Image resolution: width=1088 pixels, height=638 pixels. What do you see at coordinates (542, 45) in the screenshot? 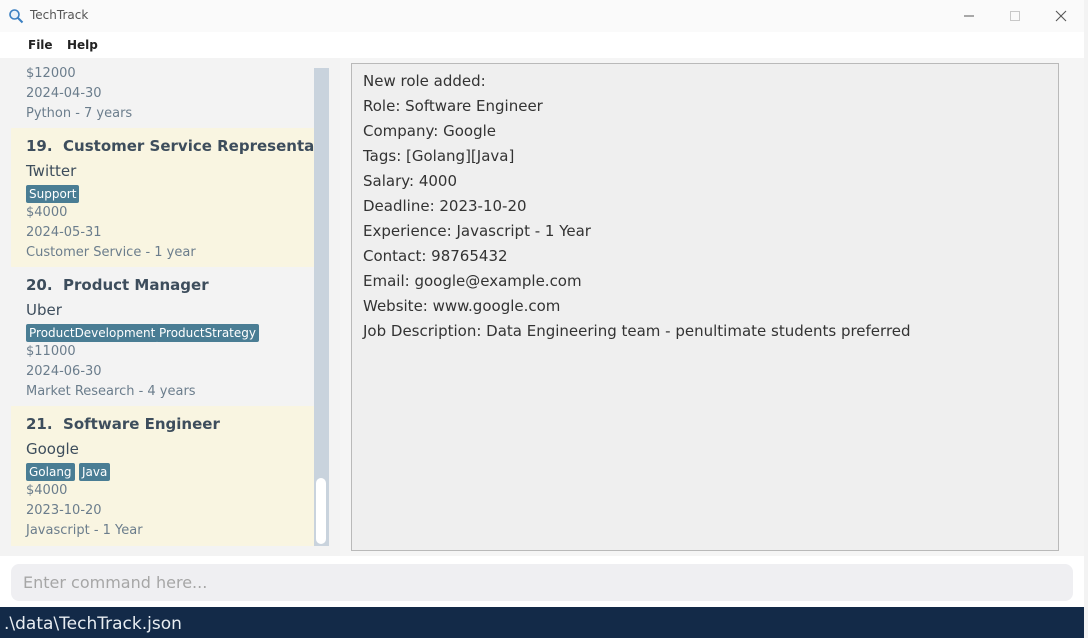
I see `menu-bar: File Help` at bounding box center [542, 45].